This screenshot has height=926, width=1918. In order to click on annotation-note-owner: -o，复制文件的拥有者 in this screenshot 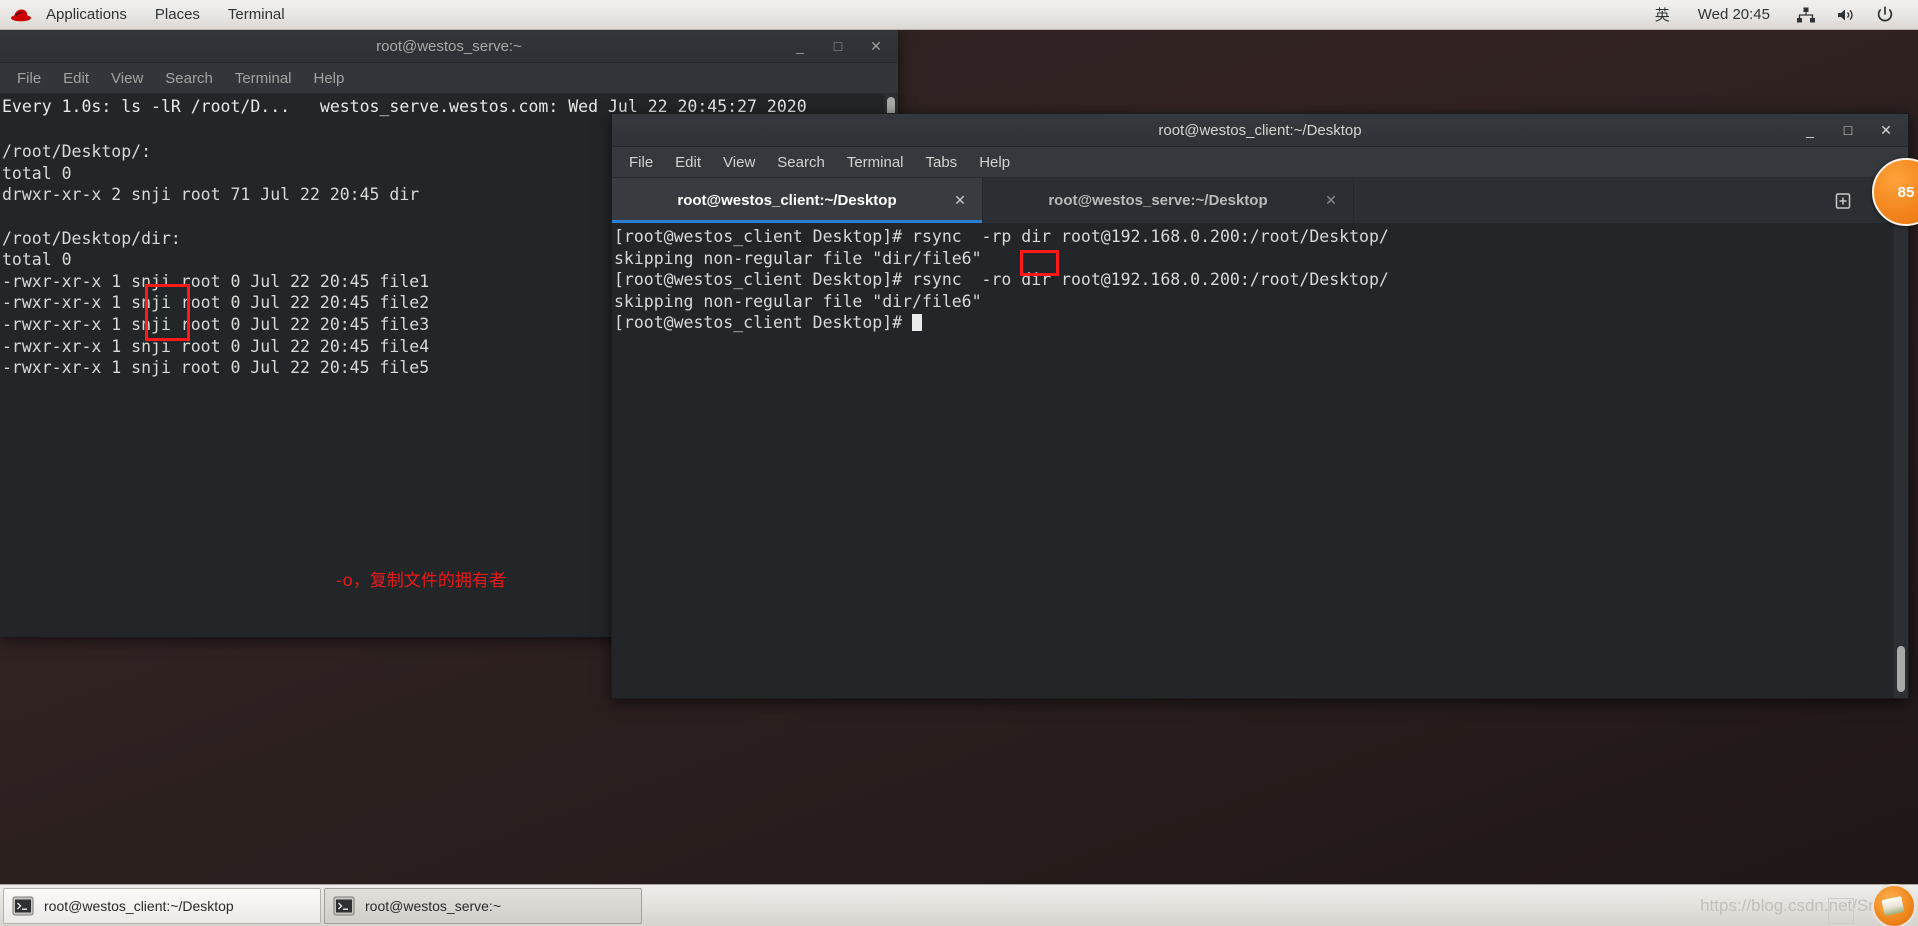, I will do `click(421, 581)`.